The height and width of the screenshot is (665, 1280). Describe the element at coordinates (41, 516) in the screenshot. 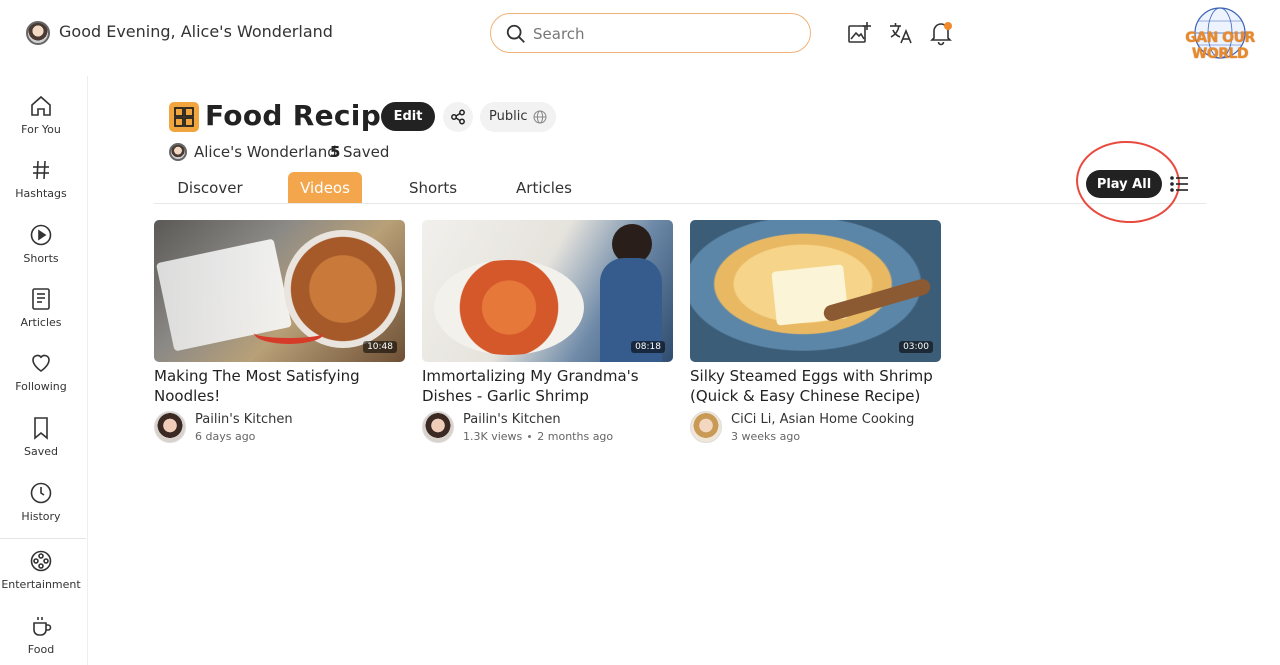

I see `sidebar-item-label: History` at that location.